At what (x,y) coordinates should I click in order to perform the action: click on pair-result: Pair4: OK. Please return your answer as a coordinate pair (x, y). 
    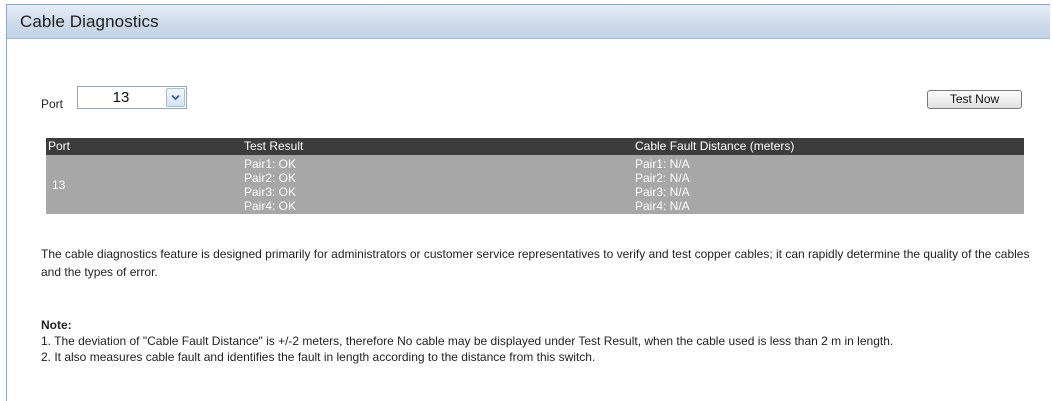
    Looking at the image, I should click on (270, 206).